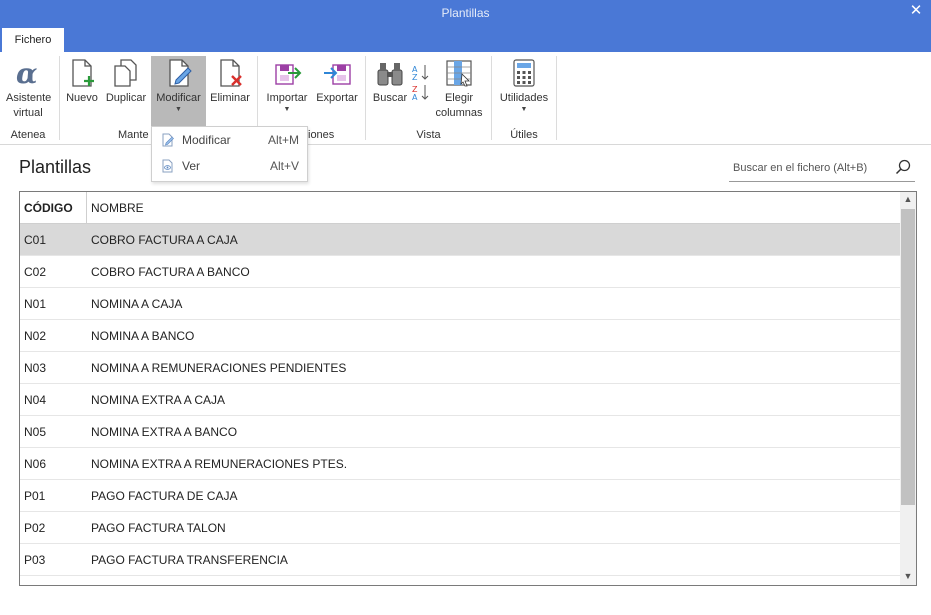 This screenshot has width=931, height=615. What do you see at coordinates (288, 74) in the screenshot?
I see `import-icon` at bounding box center [288, 74].